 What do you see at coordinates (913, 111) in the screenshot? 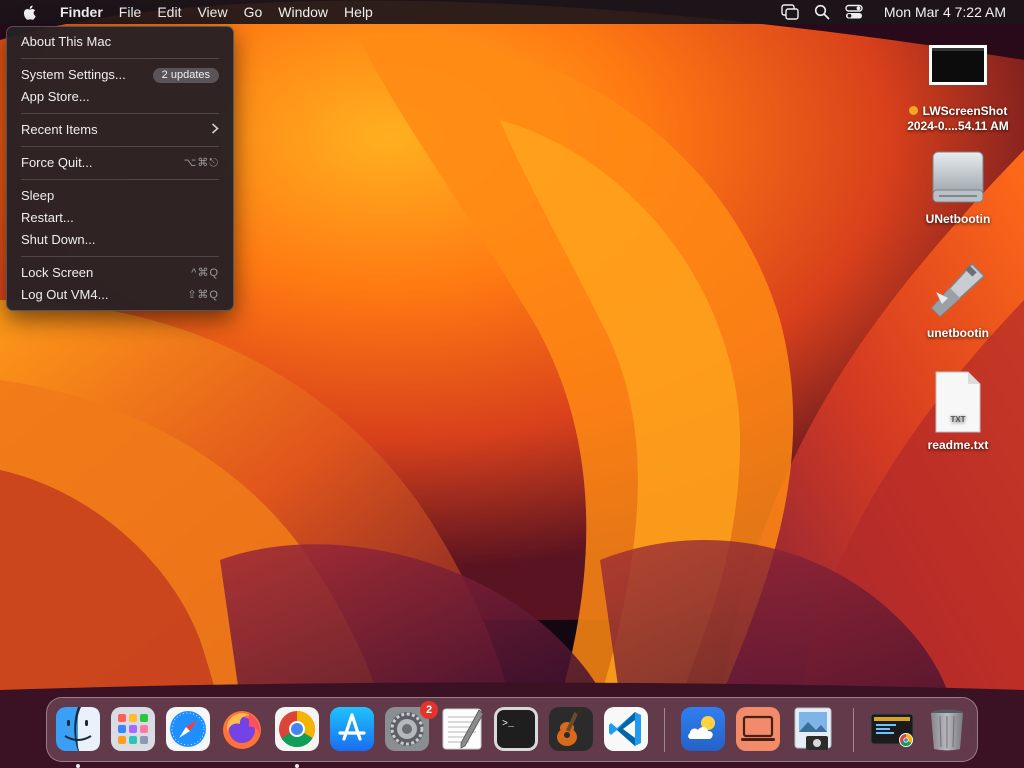
I see `orange-tag-dot` at bounding box center [913, 111].